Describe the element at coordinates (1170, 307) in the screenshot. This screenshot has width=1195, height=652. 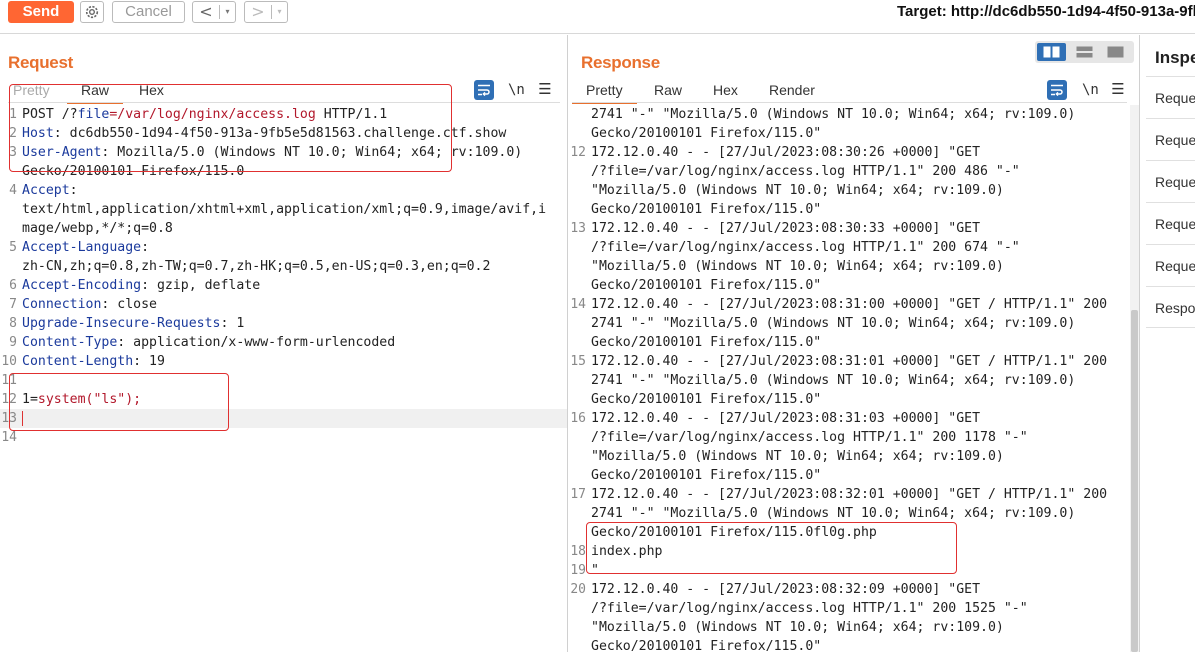
I see `inspector-item: Respo` at that location.